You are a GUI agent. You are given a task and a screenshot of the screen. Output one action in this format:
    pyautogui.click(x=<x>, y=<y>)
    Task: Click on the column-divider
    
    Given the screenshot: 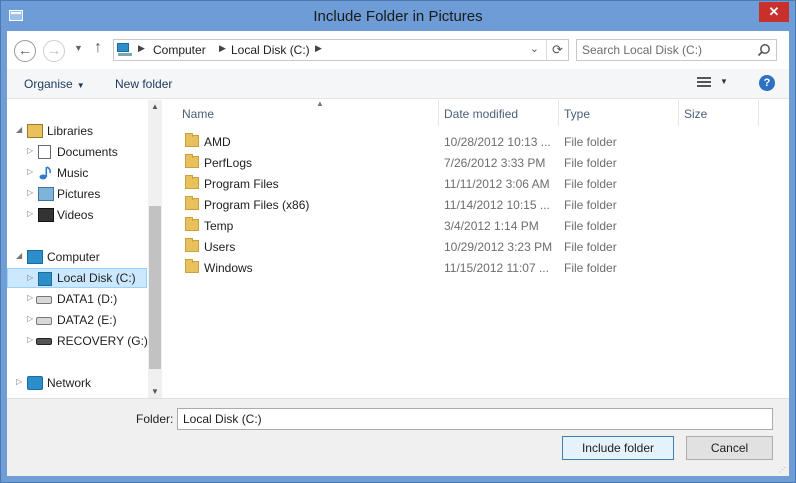 What is the action you would take?
    pyautogui.click(x=758, y=113)
    